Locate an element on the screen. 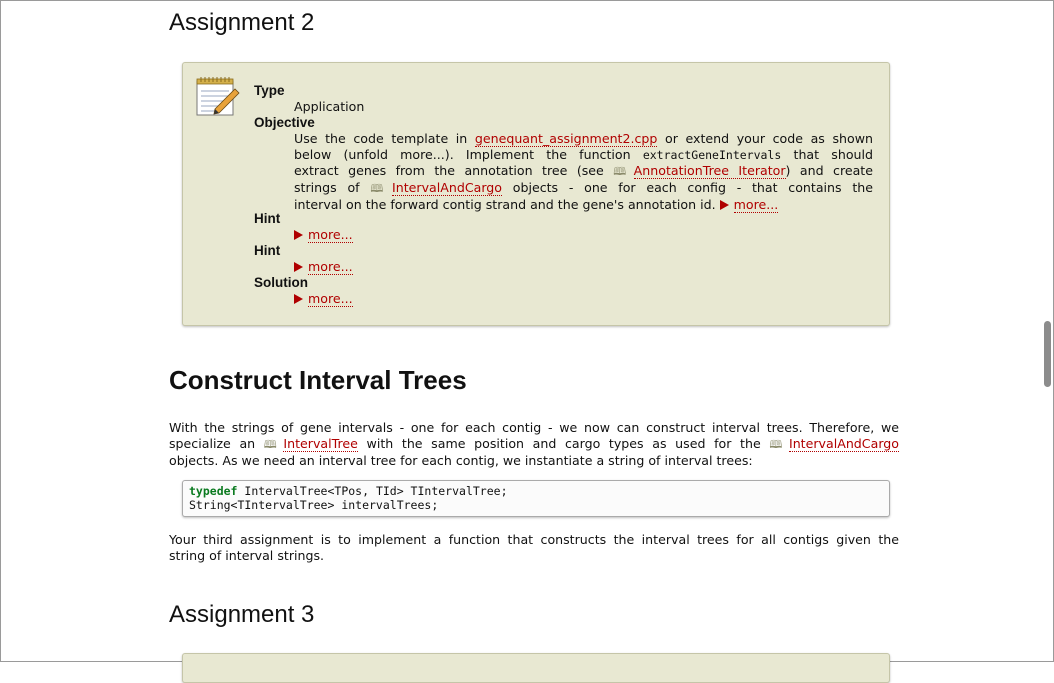 Image resolution: width=1054 pixels, height=683 pixels. notepad-pencil-icon is located at coordinates (218, 96).